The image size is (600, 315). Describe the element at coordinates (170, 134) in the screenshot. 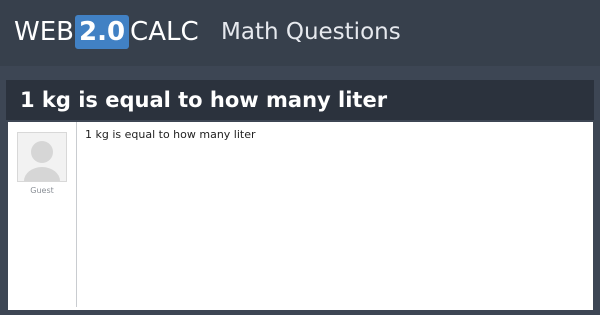

I see `question-text: 1 kg is equal to how many liter` at that location.